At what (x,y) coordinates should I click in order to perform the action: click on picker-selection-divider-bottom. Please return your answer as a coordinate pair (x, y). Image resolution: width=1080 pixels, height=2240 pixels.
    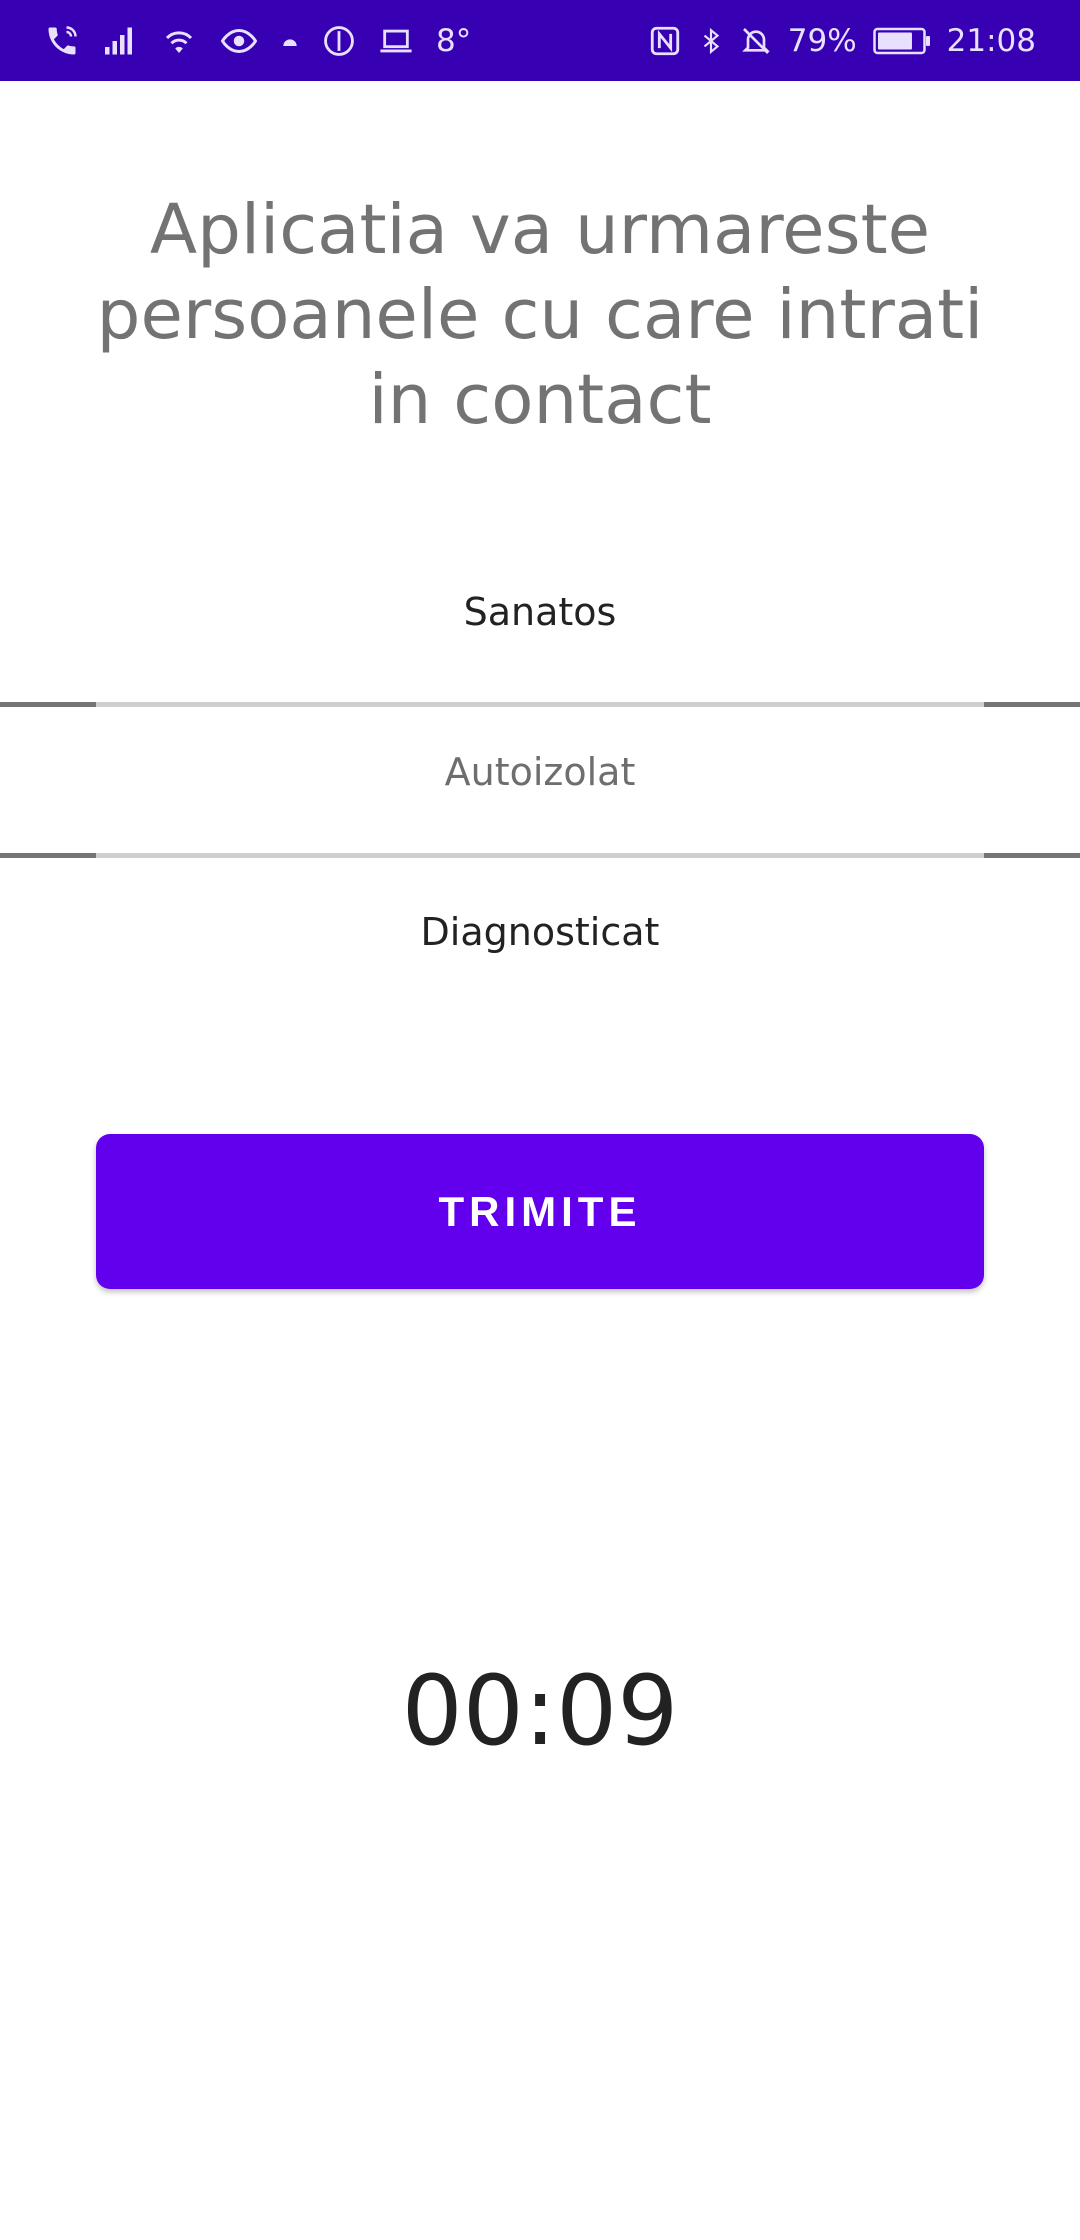
    Looking at the image, I should click on (540, 855).